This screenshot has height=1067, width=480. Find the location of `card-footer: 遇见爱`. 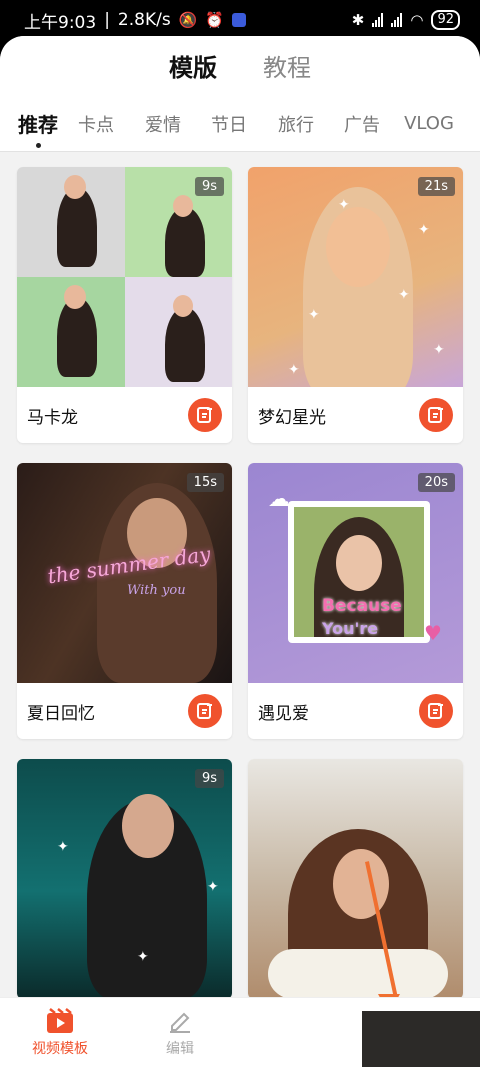

card-footer: 遇见爱 is located at coordinates (355, 711).